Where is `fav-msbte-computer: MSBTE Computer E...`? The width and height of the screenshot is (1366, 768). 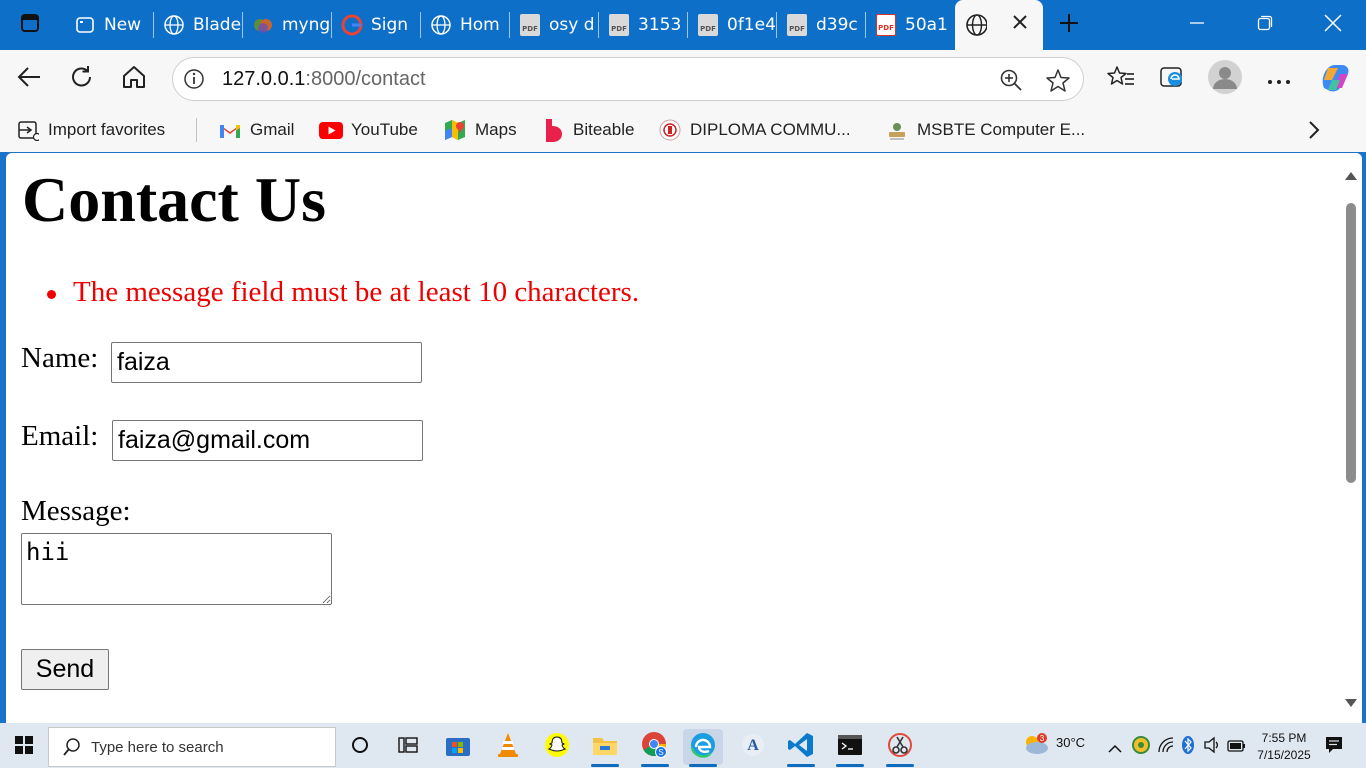 fav-msbte-computer: MSBTE Computer E... is located at coordinates (985, 130).